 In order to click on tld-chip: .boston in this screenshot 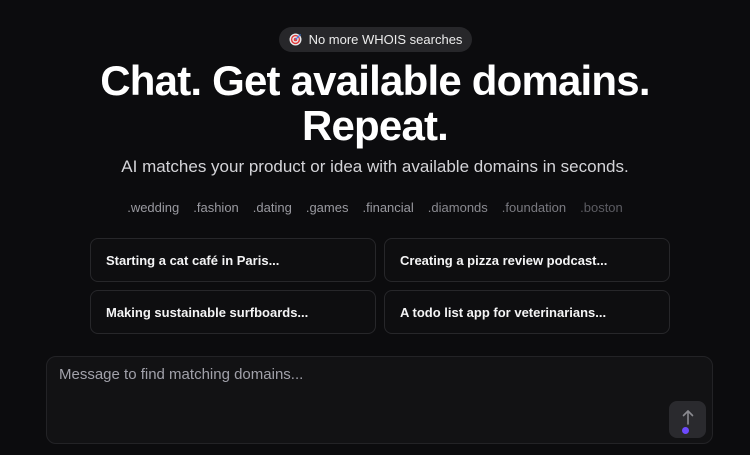, I will do `click(601, 207)`.